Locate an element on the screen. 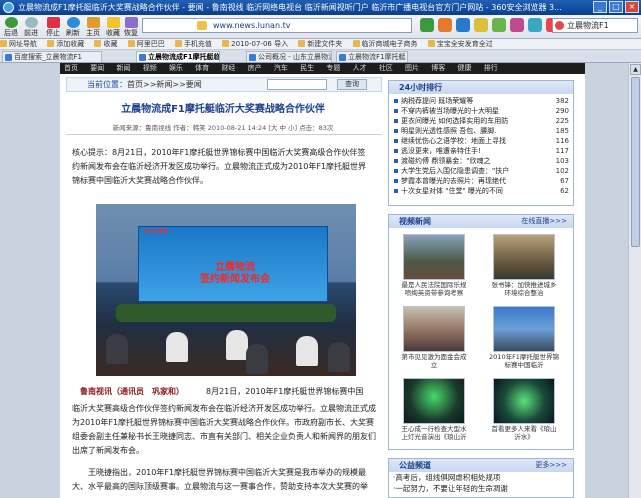 The height and width of the screenshot is (498, 641). video-item: 最是人民法院国际乐规 喷绚英资带参询考察 is located at coordinates (434, 265).